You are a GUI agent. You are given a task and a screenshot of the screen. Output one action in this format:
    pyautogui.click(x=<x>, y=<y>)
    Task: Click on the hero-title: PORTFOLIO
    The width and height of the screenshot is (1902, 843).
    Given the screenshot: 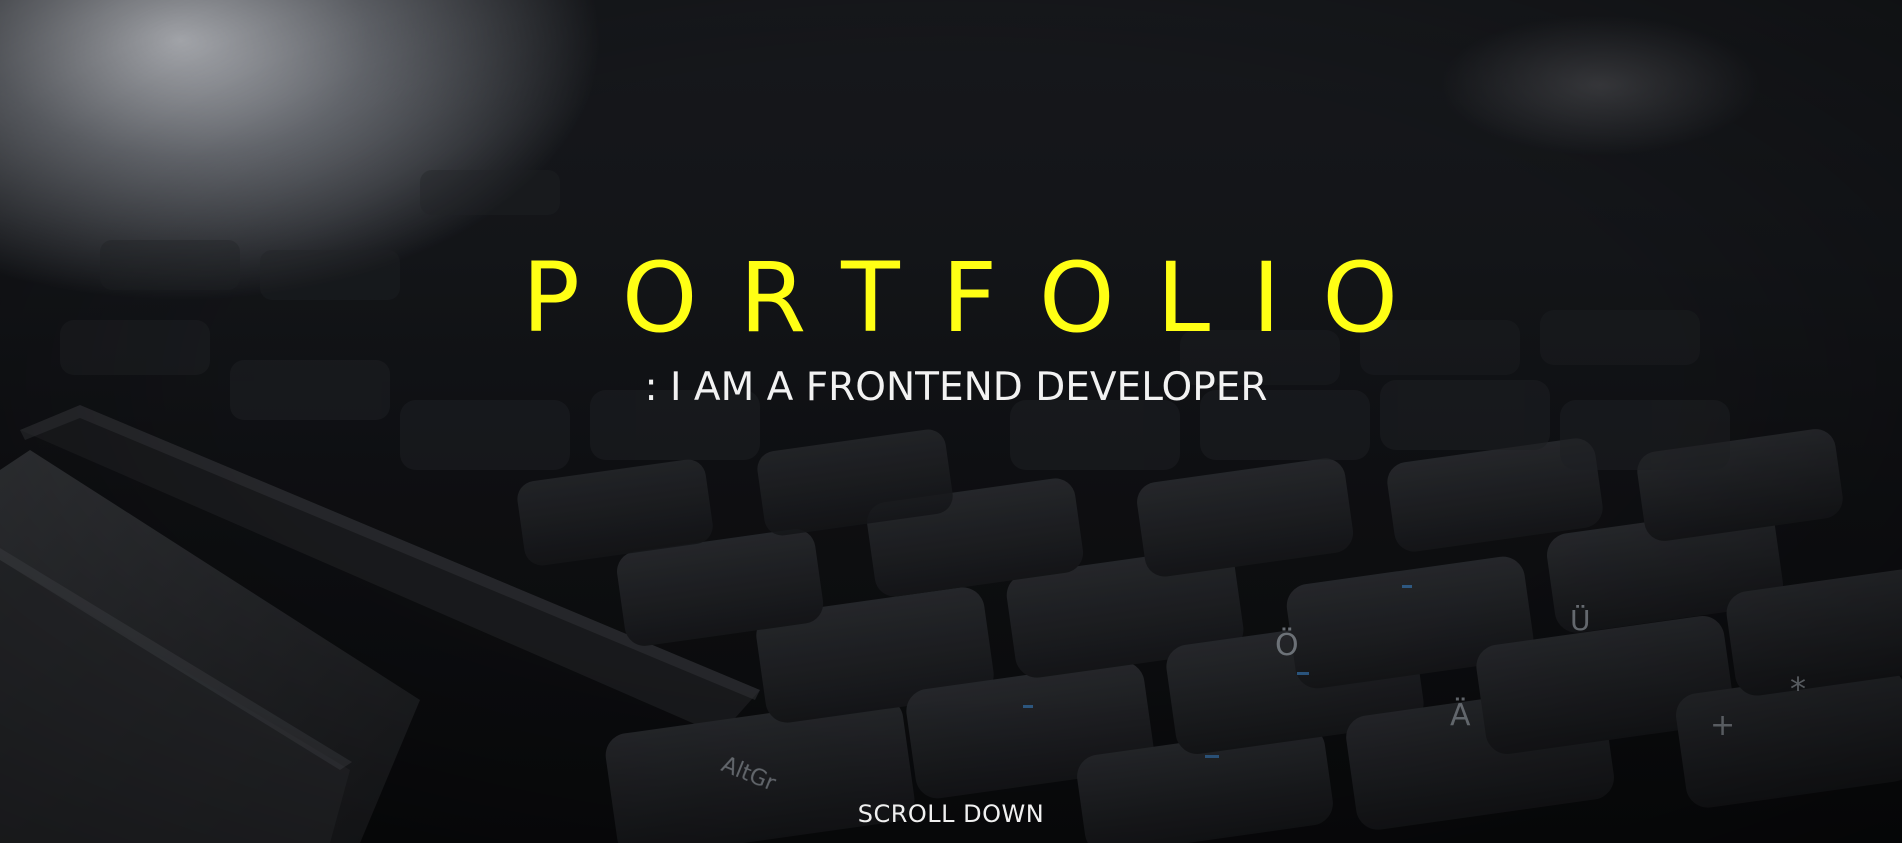 What is the action you would take?
    pyautogui.click(x=981, y=298)
    